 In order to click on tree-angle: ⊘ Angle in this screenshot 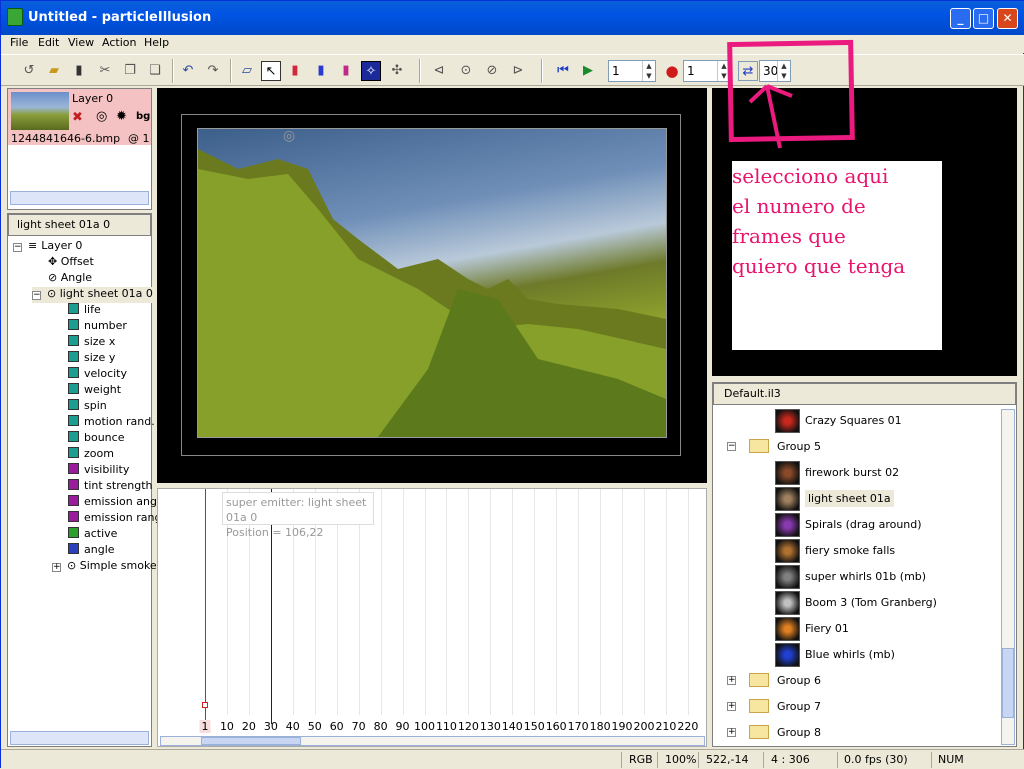, I will do `click(70, 279)`.